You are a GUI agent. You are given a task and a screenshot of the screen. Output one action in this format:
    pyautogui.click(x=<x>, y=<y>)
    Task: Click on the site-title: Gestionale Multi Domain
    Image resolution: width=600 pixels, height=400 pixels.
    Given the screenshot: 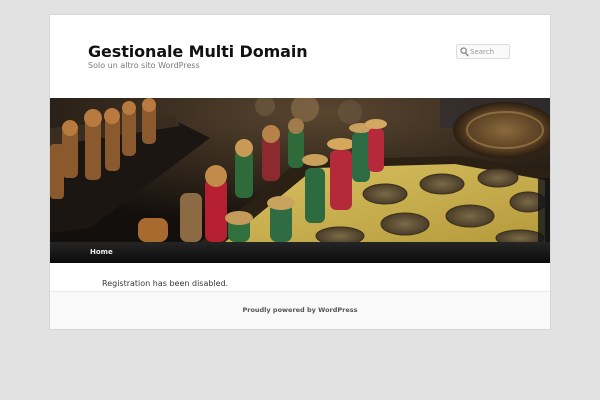 What is the action you would take?
    pyautogui.click(x=198, y=51)
    